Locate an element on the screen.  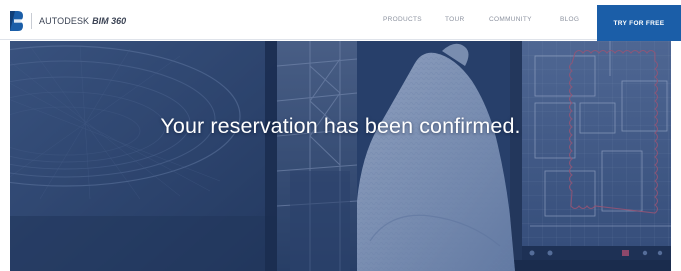
brand-logo-link: AUTODESK BIM 360 is located at coordinates (68, 21).